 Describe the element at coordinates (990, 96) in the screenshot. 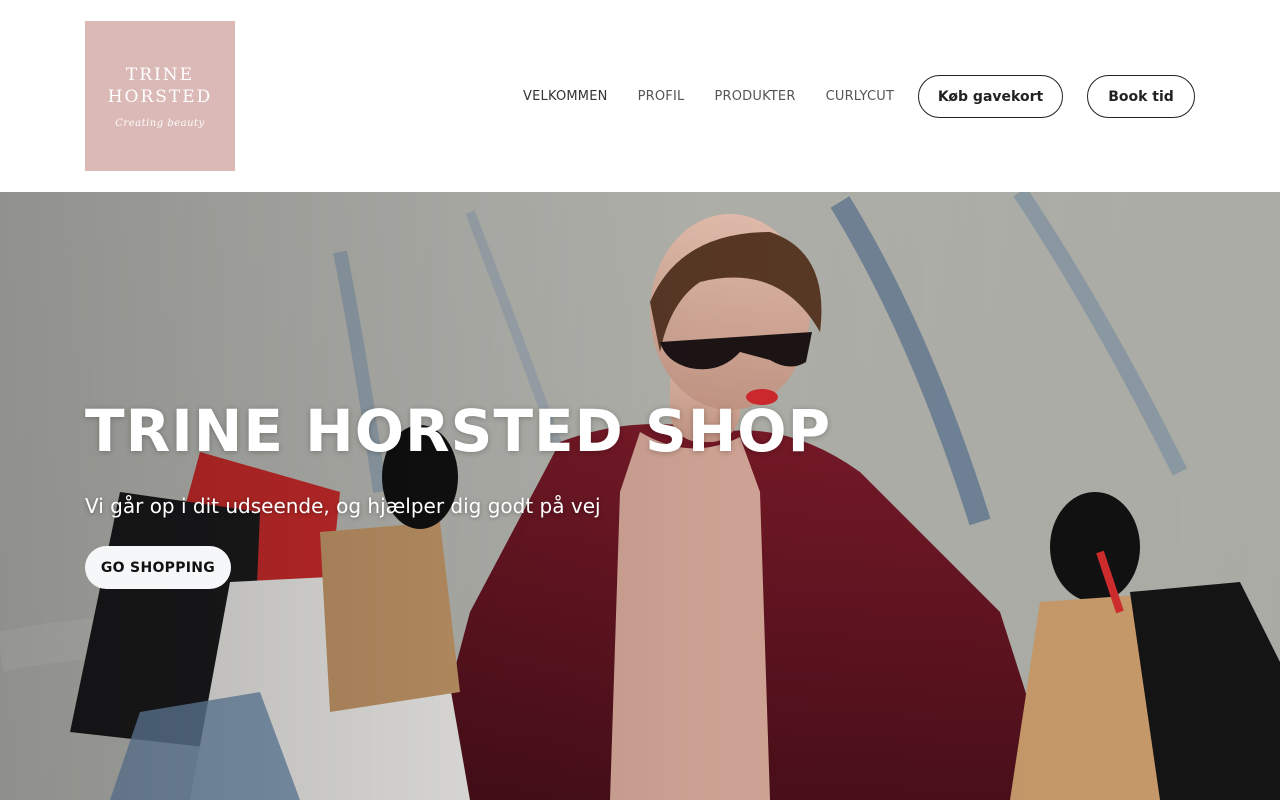

I see `buy-gift-card-button: Køb gavekort` at that location.